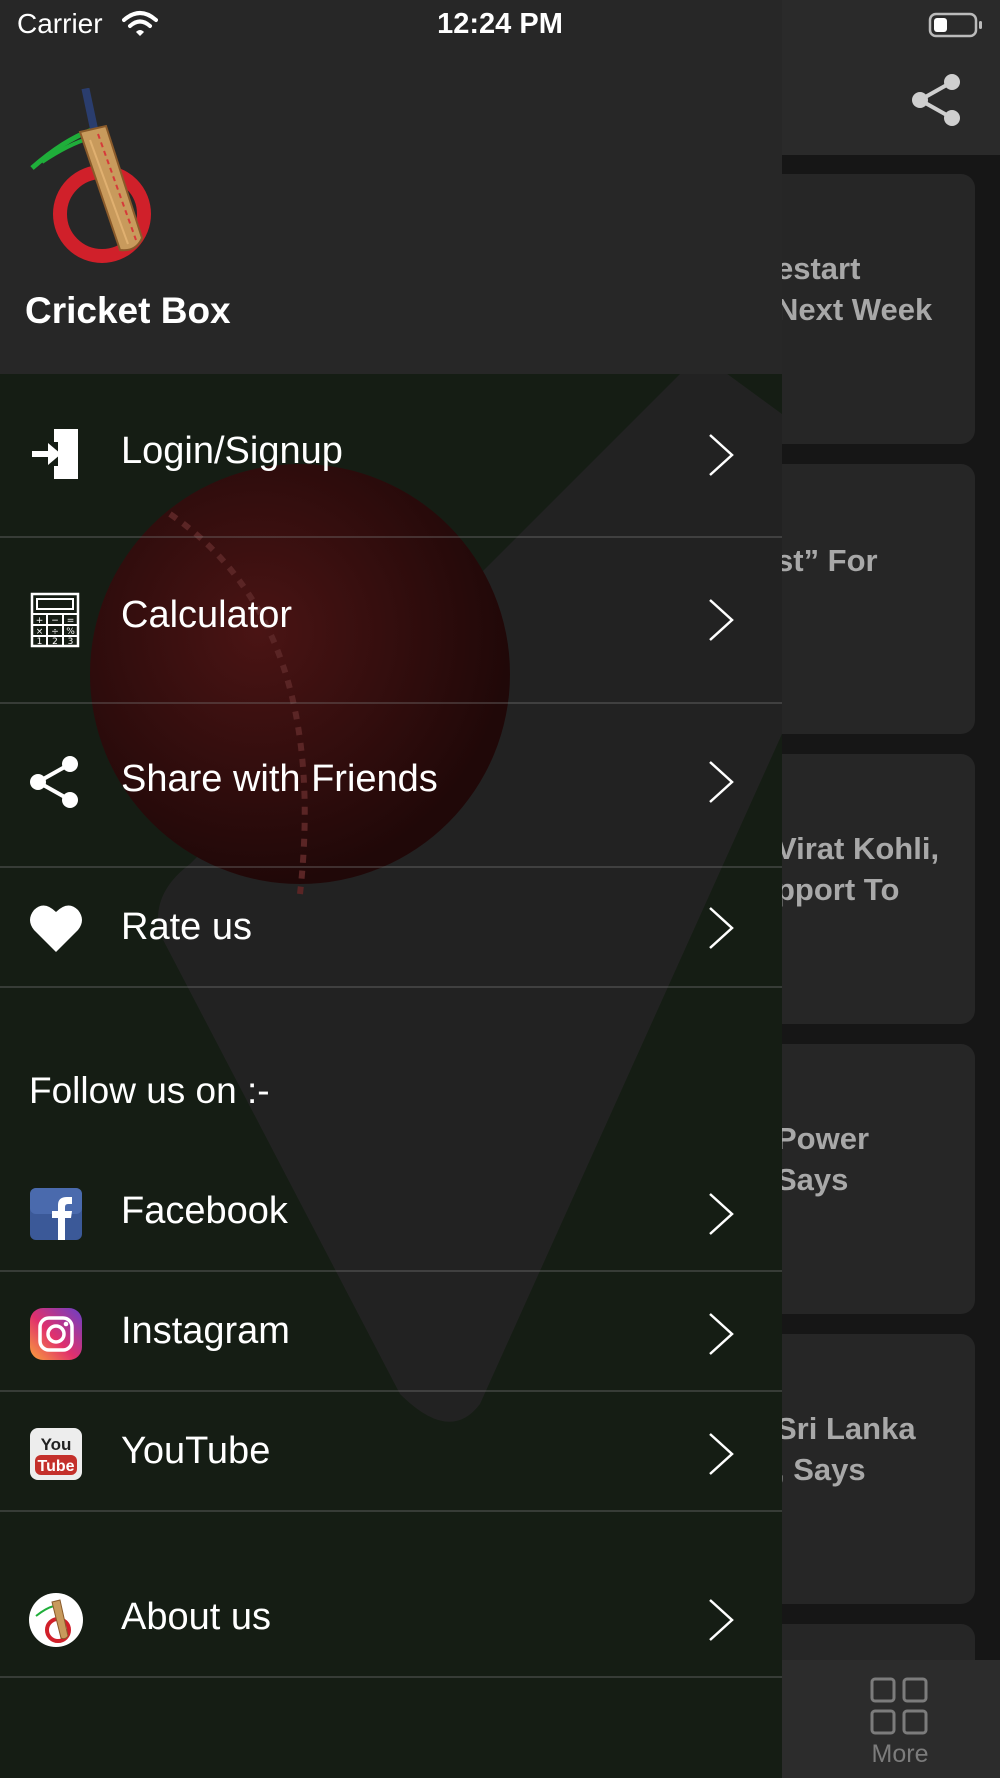  I want to click on youtube-icon: You Tube, so click(56, 1454).